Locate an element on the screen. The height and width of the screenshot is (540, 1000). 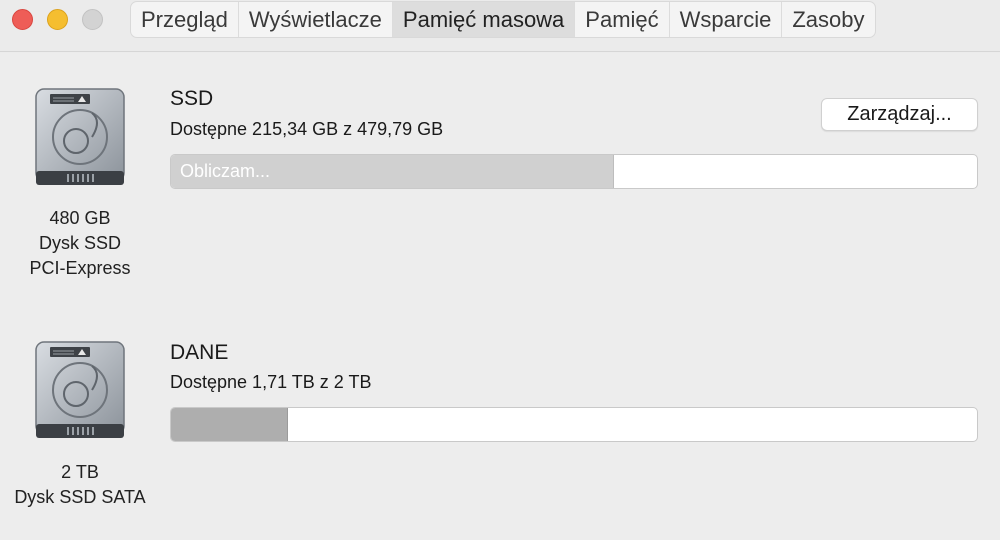
storage-bar is located at coordinates (574, 424).